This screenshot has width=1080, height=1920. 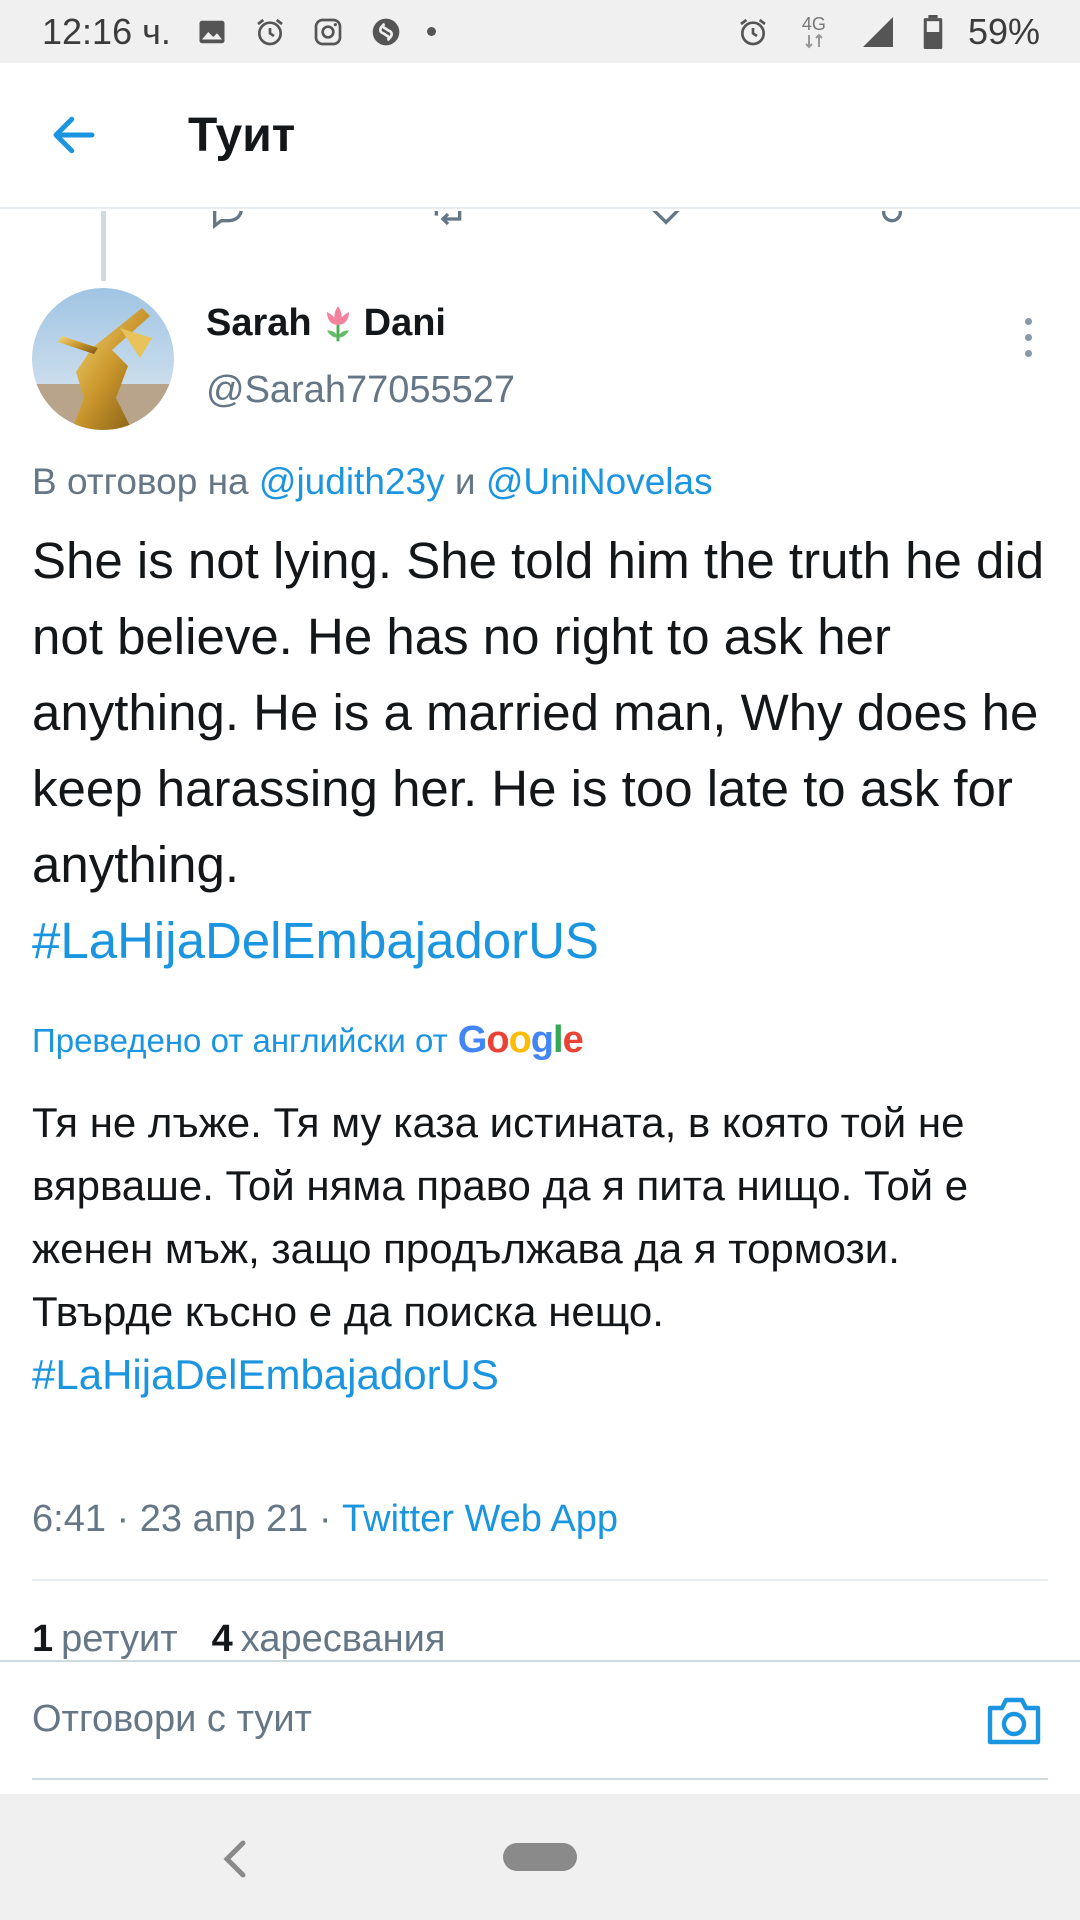 What do you see at coordinates (328, 32) in the screenshot?
I see `instagram-icon` at bounding box center [328, 32].